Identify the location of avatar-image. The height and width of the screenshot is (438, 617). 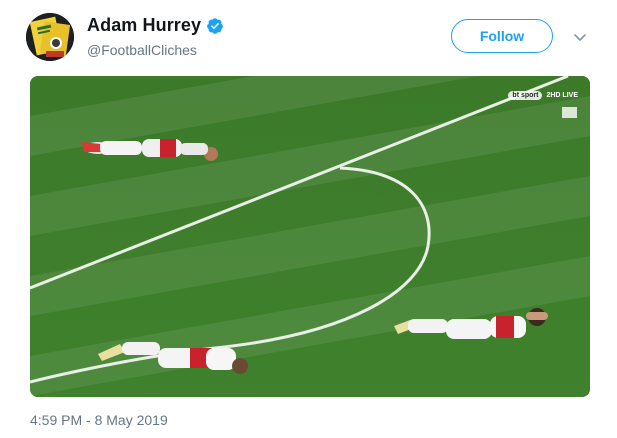
(50, 37).